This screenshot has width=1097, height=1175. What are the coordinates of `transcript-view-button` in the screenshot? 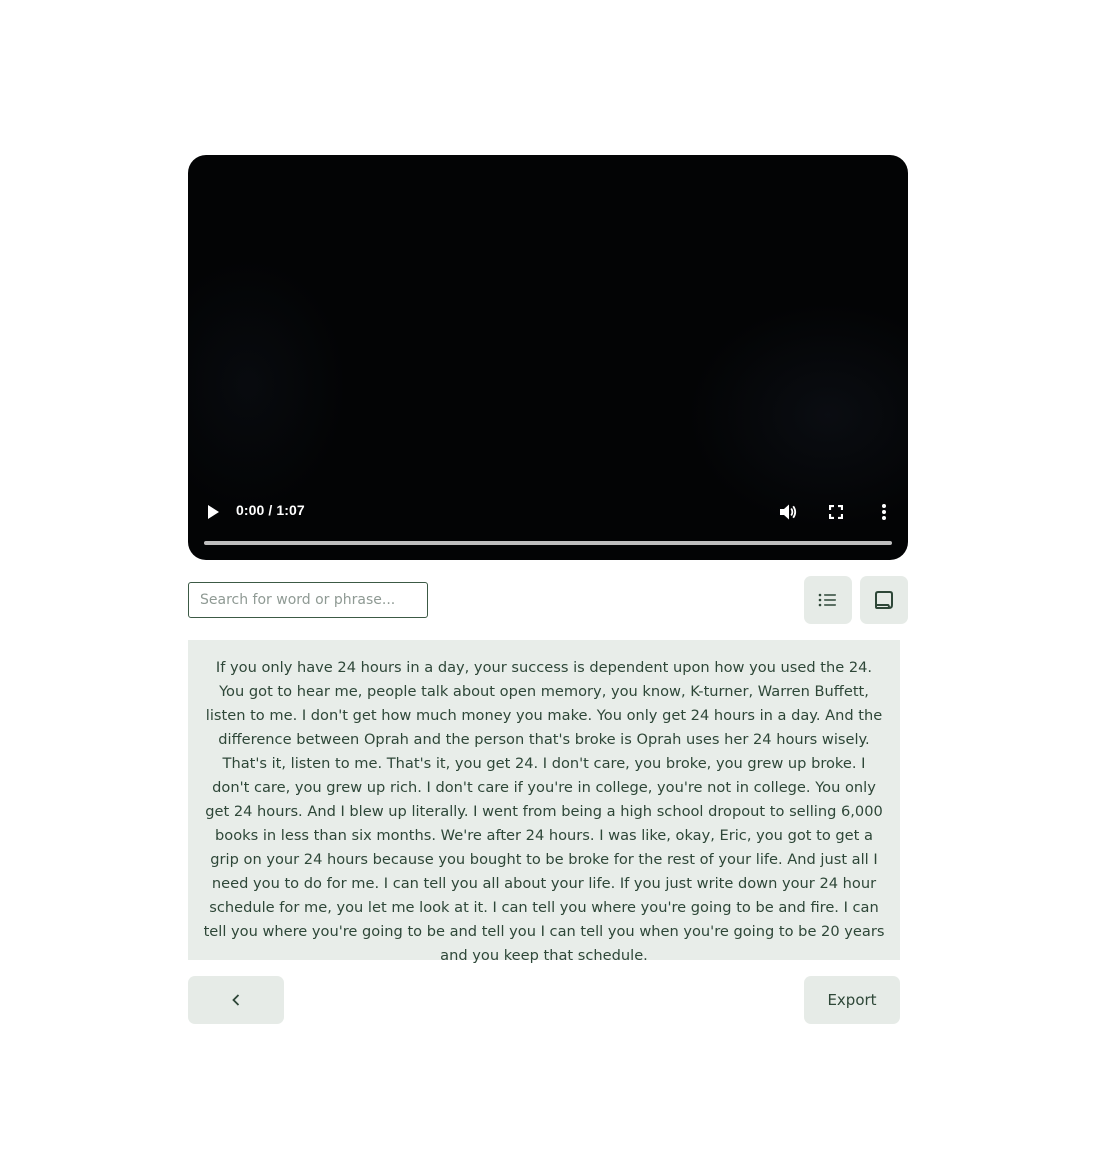 It's located at (884, 600).